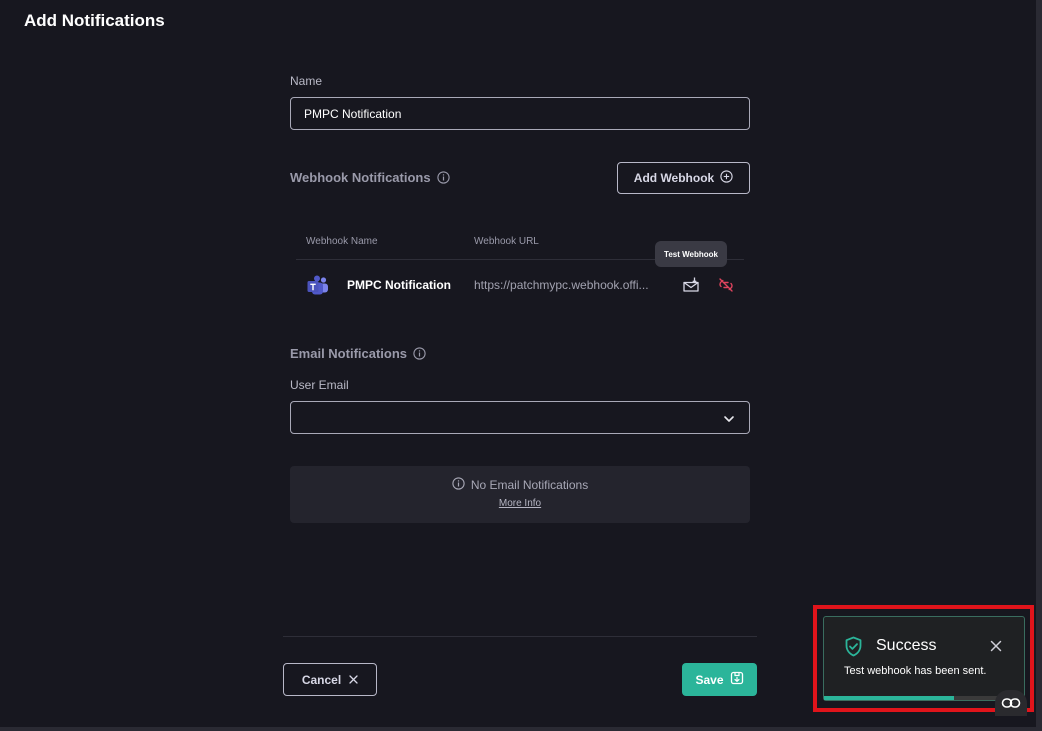 The image size is (1042, 731). I want to click on chevron-down-icon, so click(729, 421).